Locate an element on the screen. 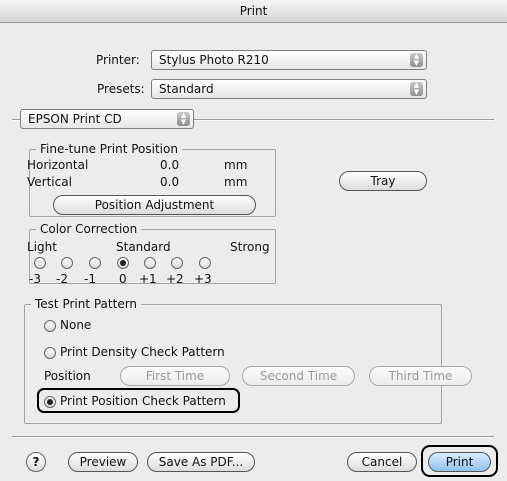 This screenshot has width=507, height=481. window-title: Print is located at coordinates (253, 11).